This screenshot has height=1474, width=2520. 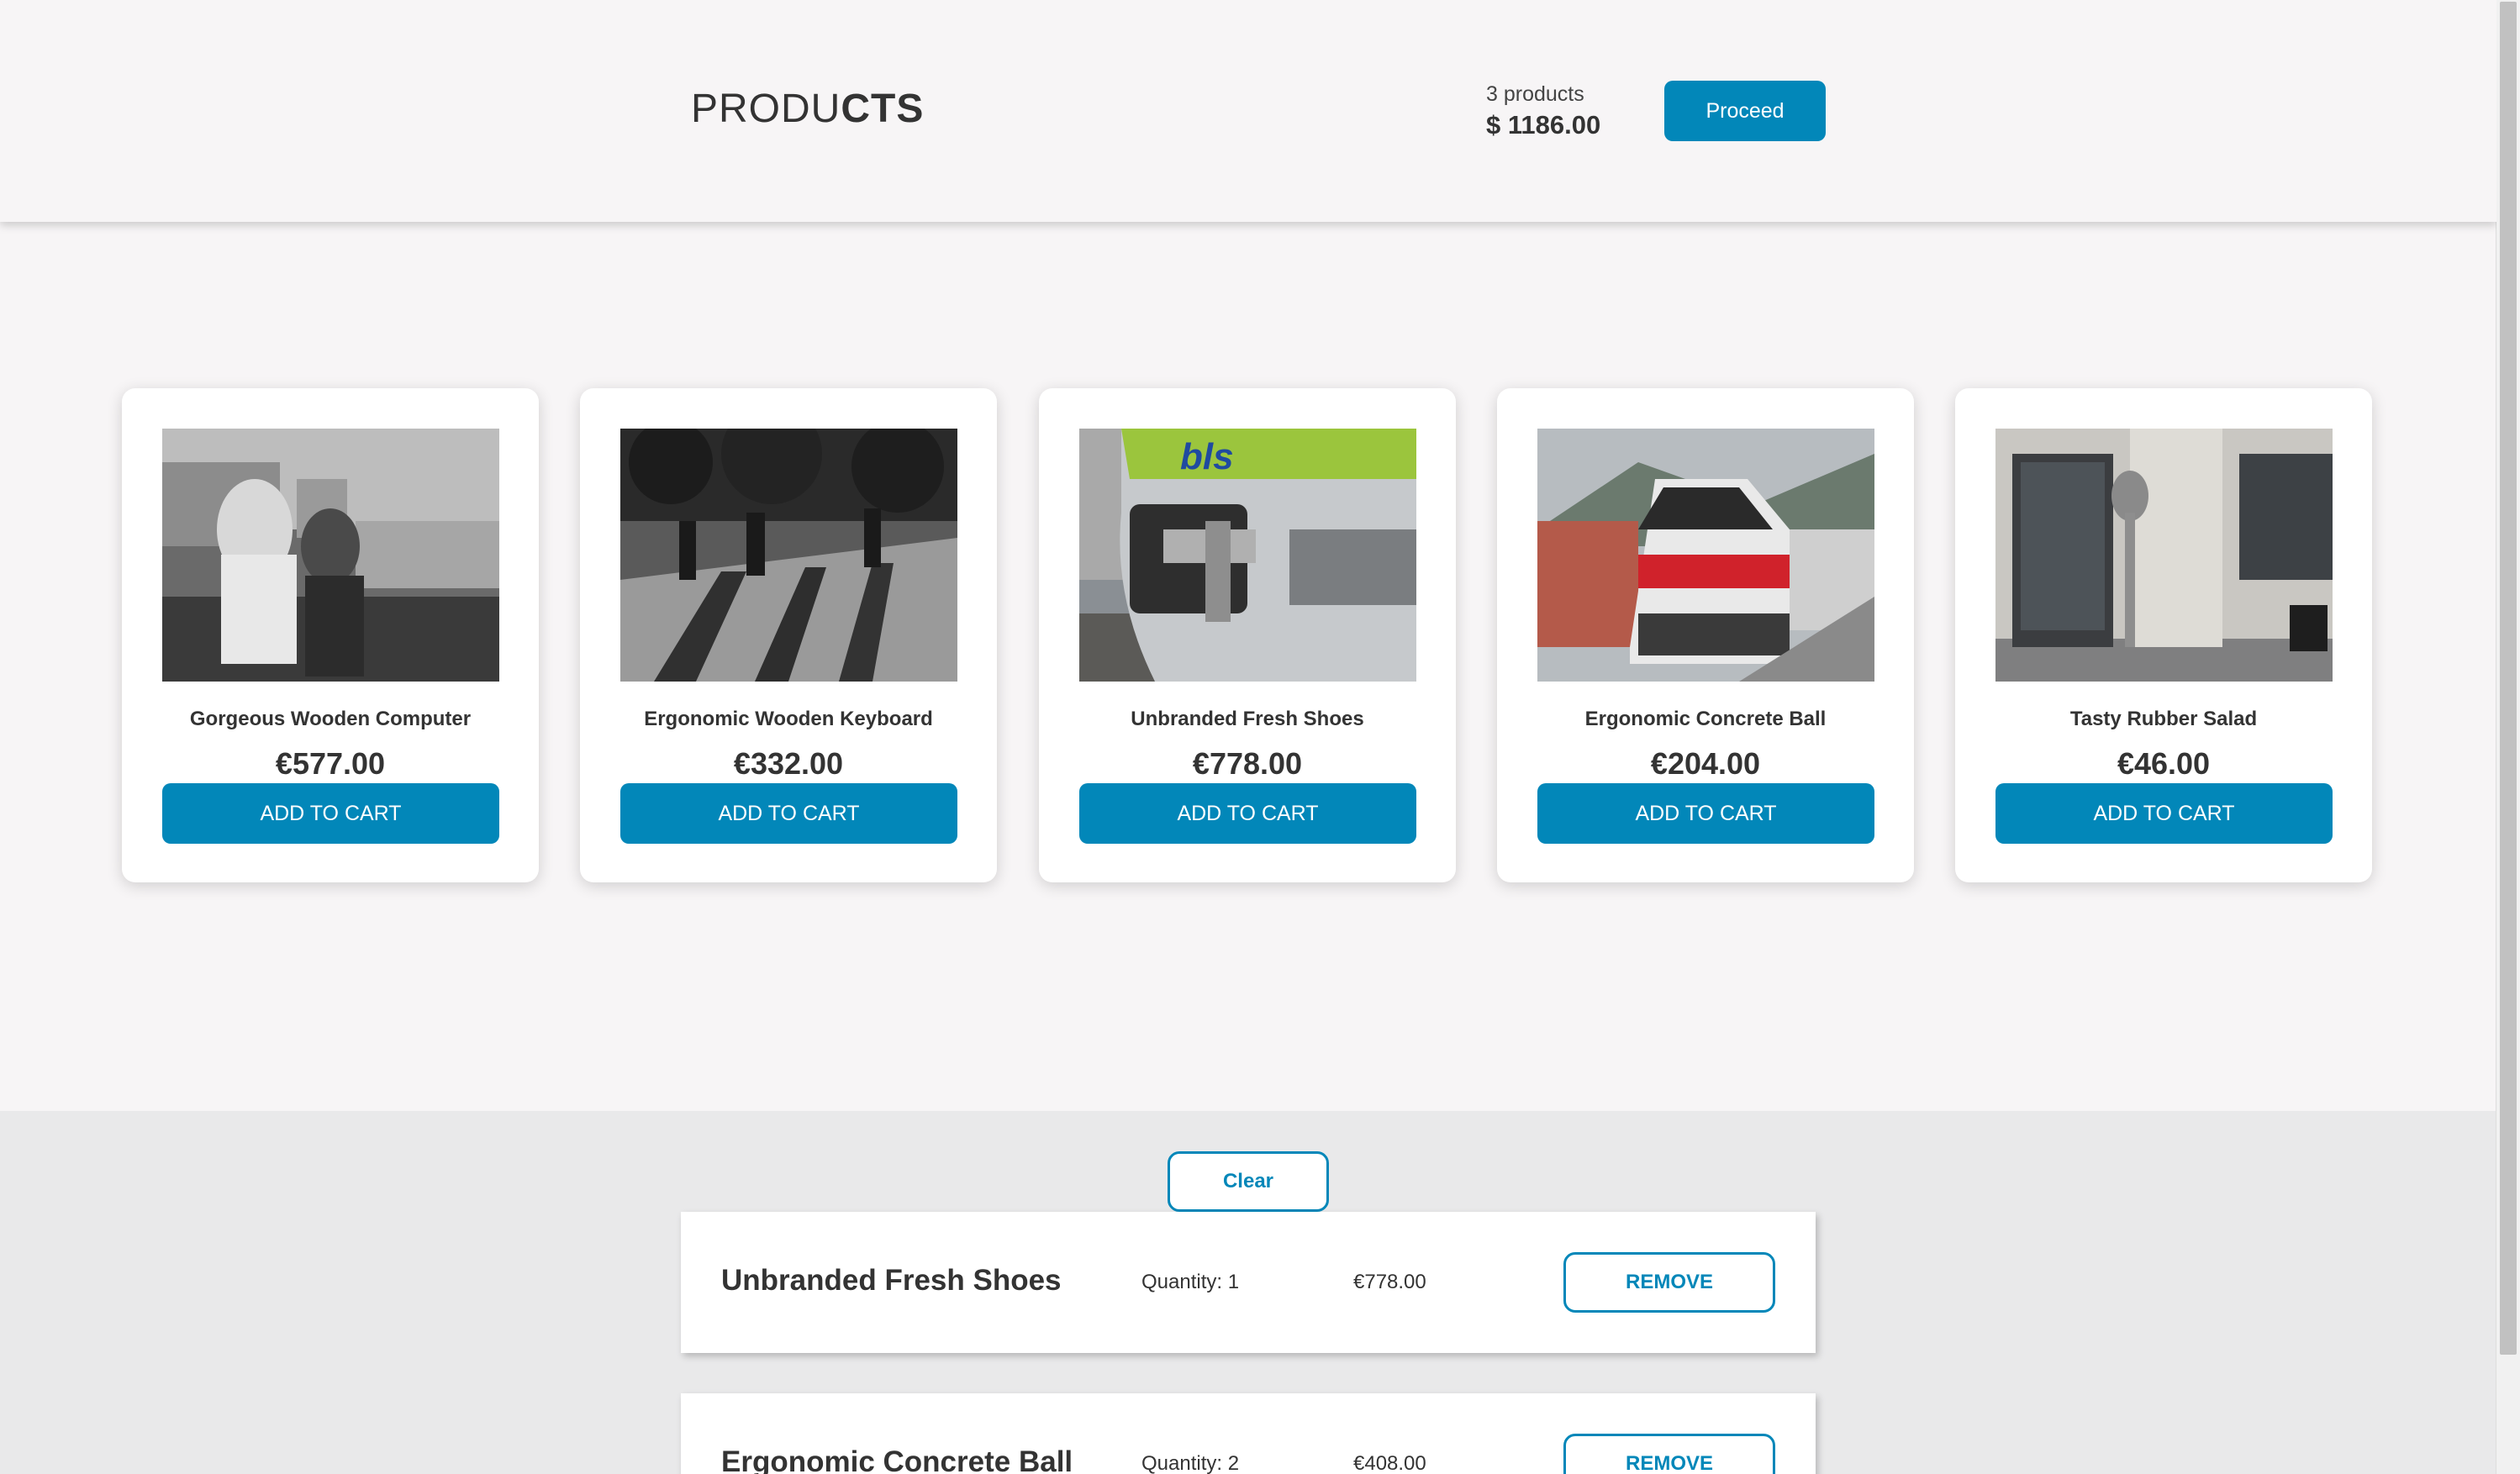 I want to click on page-scrollbar, so click(x=2508, y=737).